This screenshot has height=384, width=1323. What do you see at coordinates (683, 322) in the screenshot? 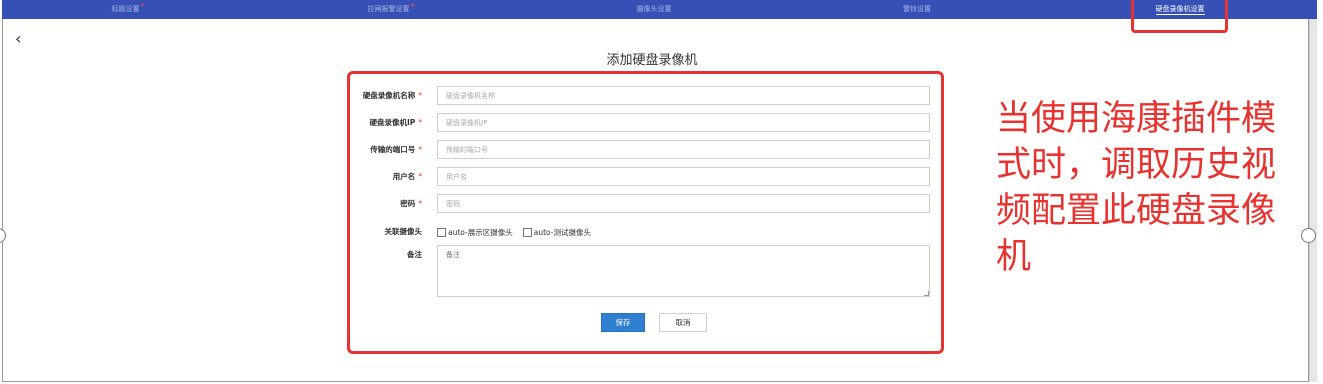
I see `cancel-button: 取消` at bounding box center [683, 322].